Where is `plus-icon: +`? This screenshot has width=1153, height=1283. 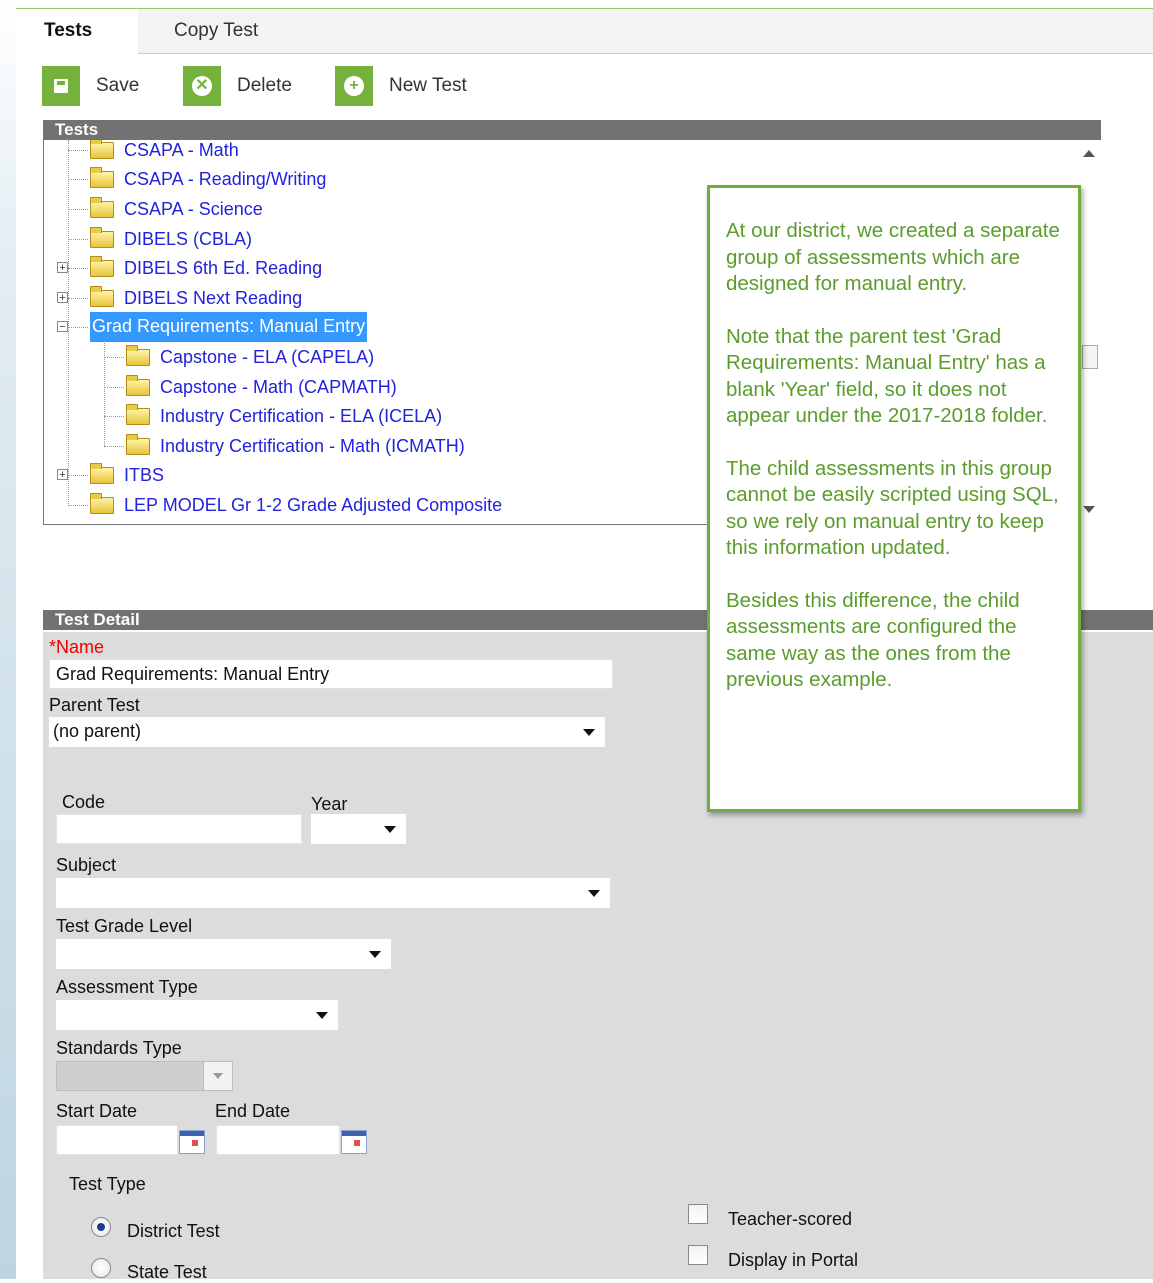
plus-icon: + is located at coordinates (354, 86).